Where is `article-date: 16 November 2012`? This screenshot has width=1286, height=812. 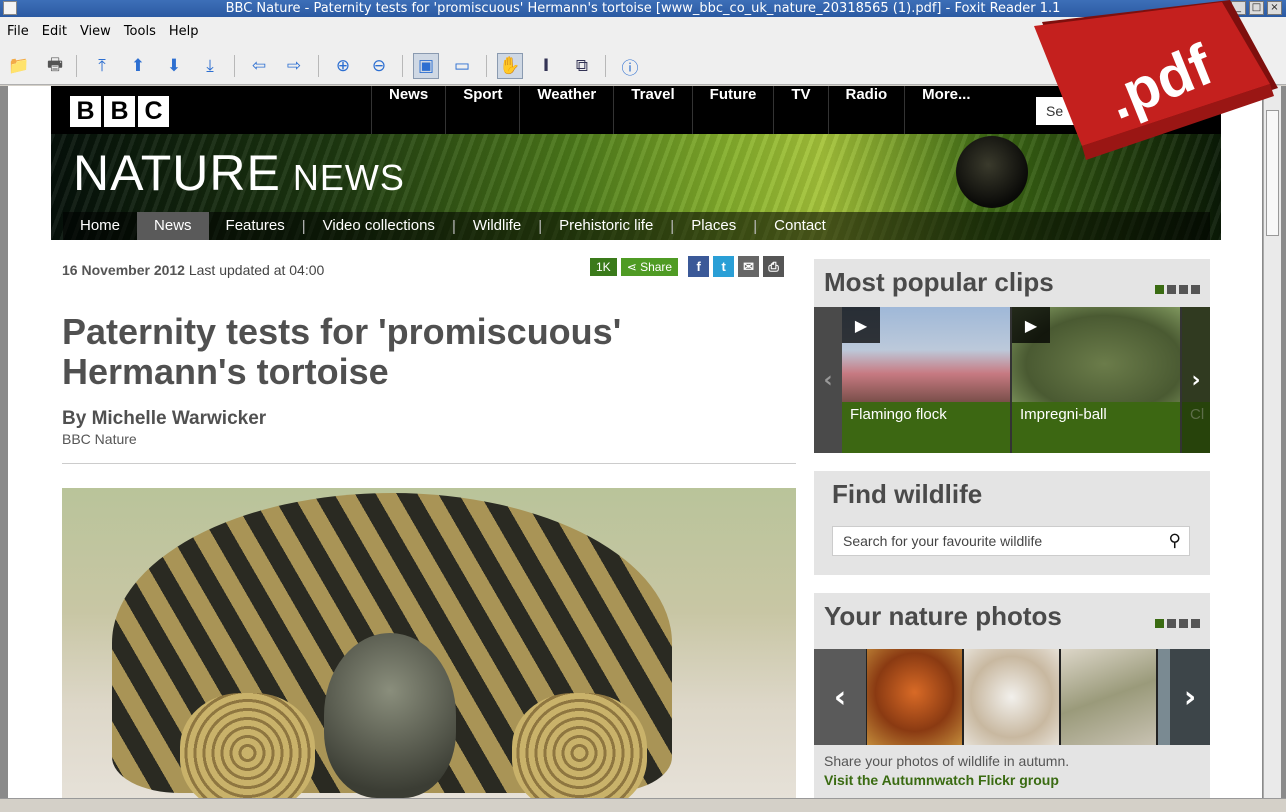
article-date: 16 November 2012 is located at coordinates (123, 270).